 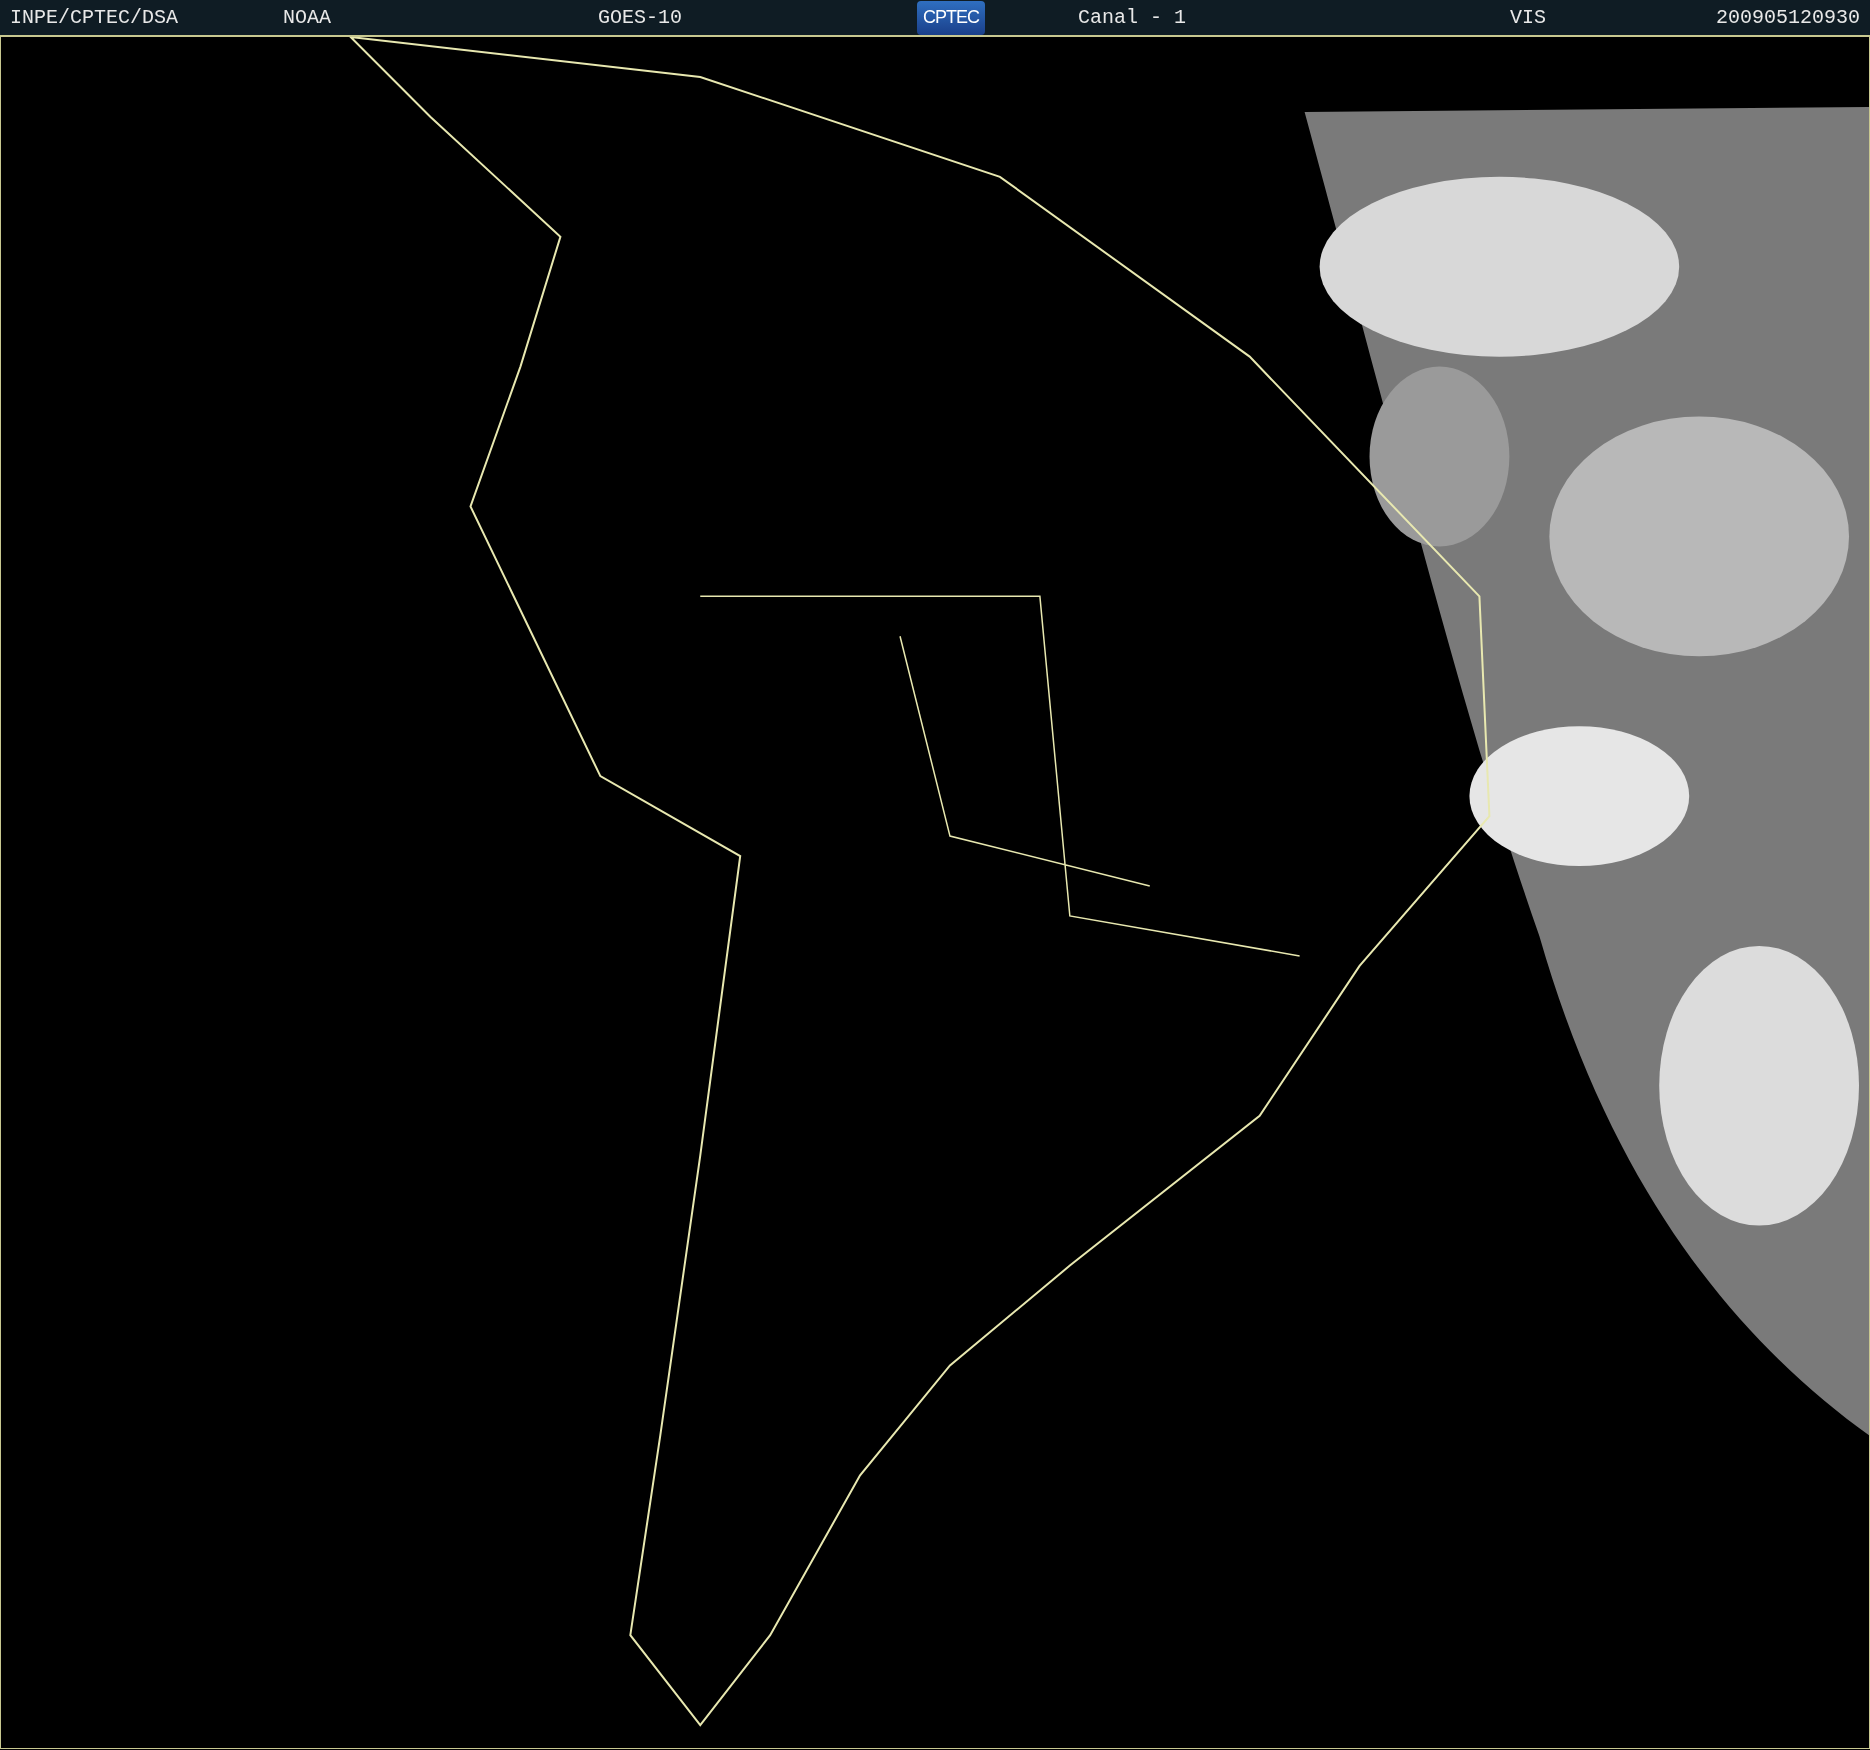 What do you see at coordinates (307, 17) in the screenshot?
I see `header-label: NOAA` at bounding box center [307, 17].